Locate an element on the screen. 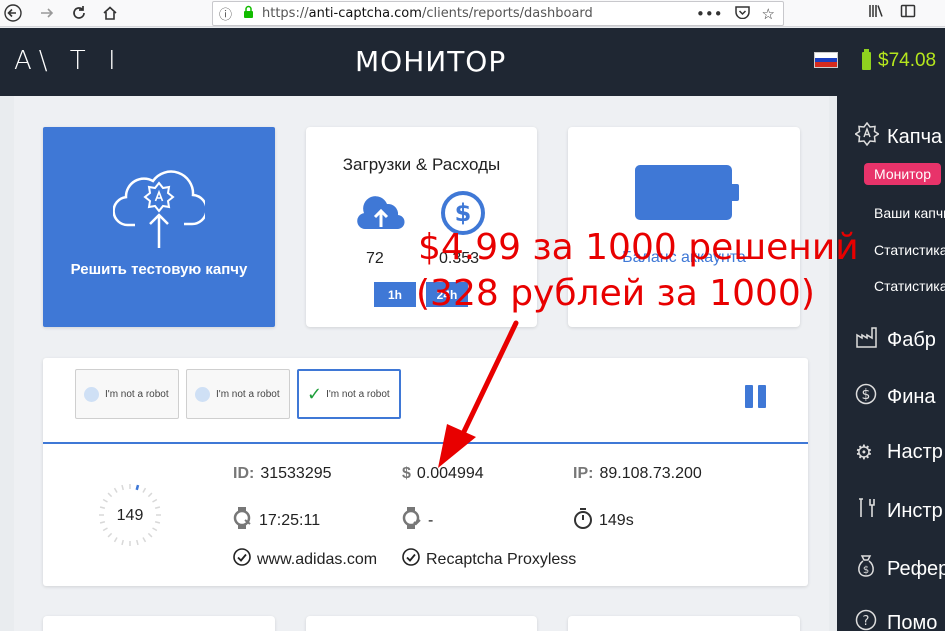 Image resolution: width=945 pixels, height=631 pixels. arrow-right-icon is located at coordinates (47, 13).